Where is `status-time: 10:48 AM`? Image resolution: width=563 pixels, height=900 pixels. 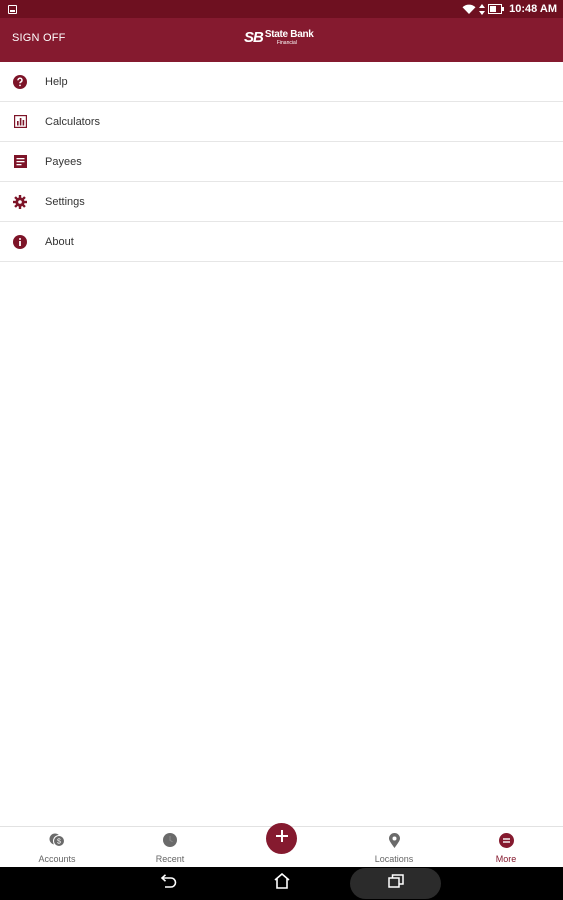
status-time: 10:48 AM is located at coordinates (533, 9).